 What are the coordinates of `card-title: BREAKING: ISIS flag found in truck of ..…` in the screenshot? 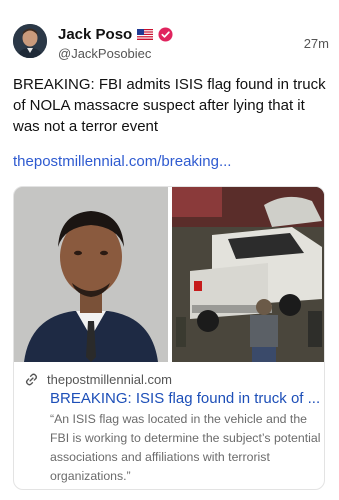 It's located at (185, 398).